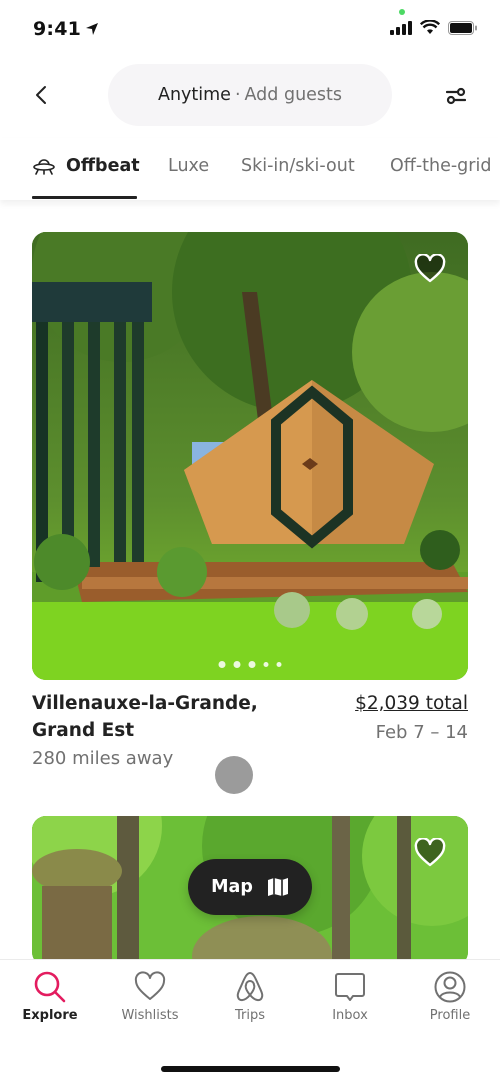  I want to click on search-header: Anytime · Add guests, so click(250, 98).